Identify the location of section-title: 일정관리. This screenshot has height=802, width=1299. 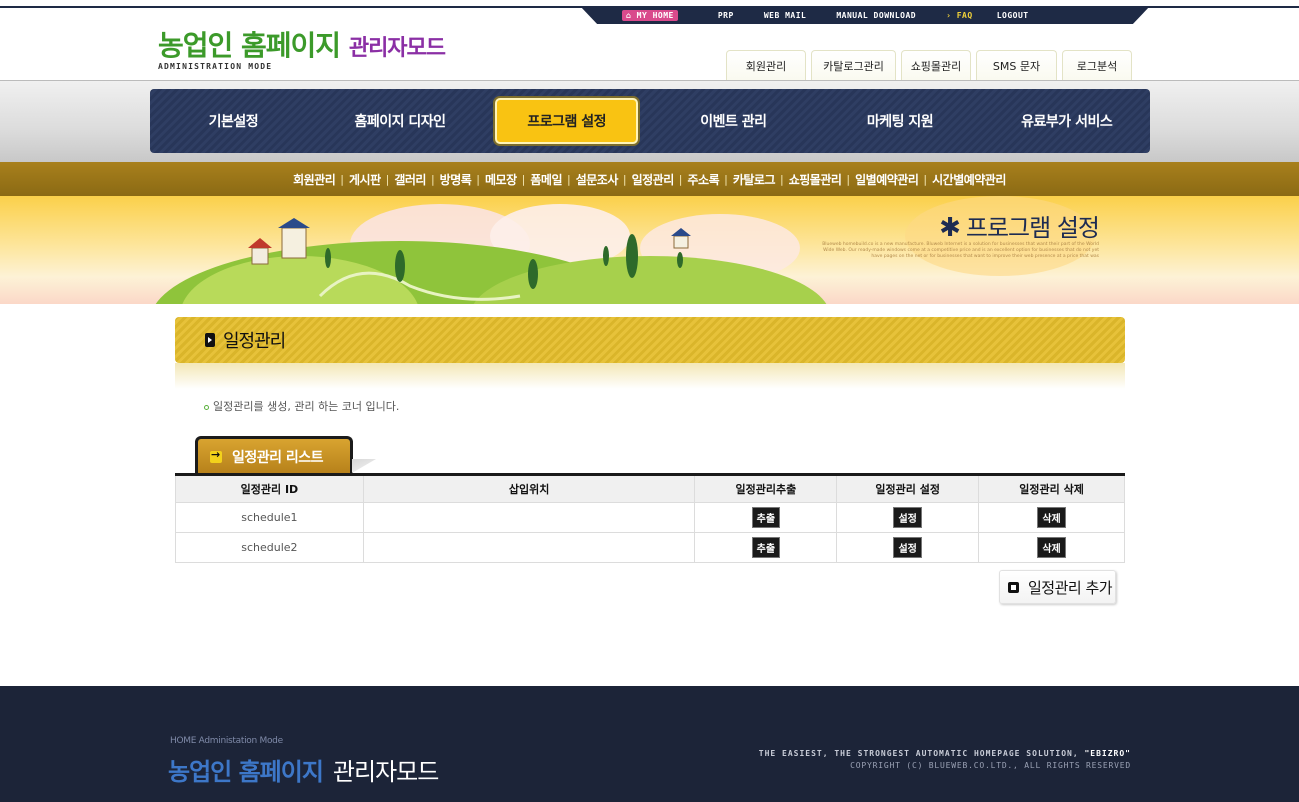
(254, 341).